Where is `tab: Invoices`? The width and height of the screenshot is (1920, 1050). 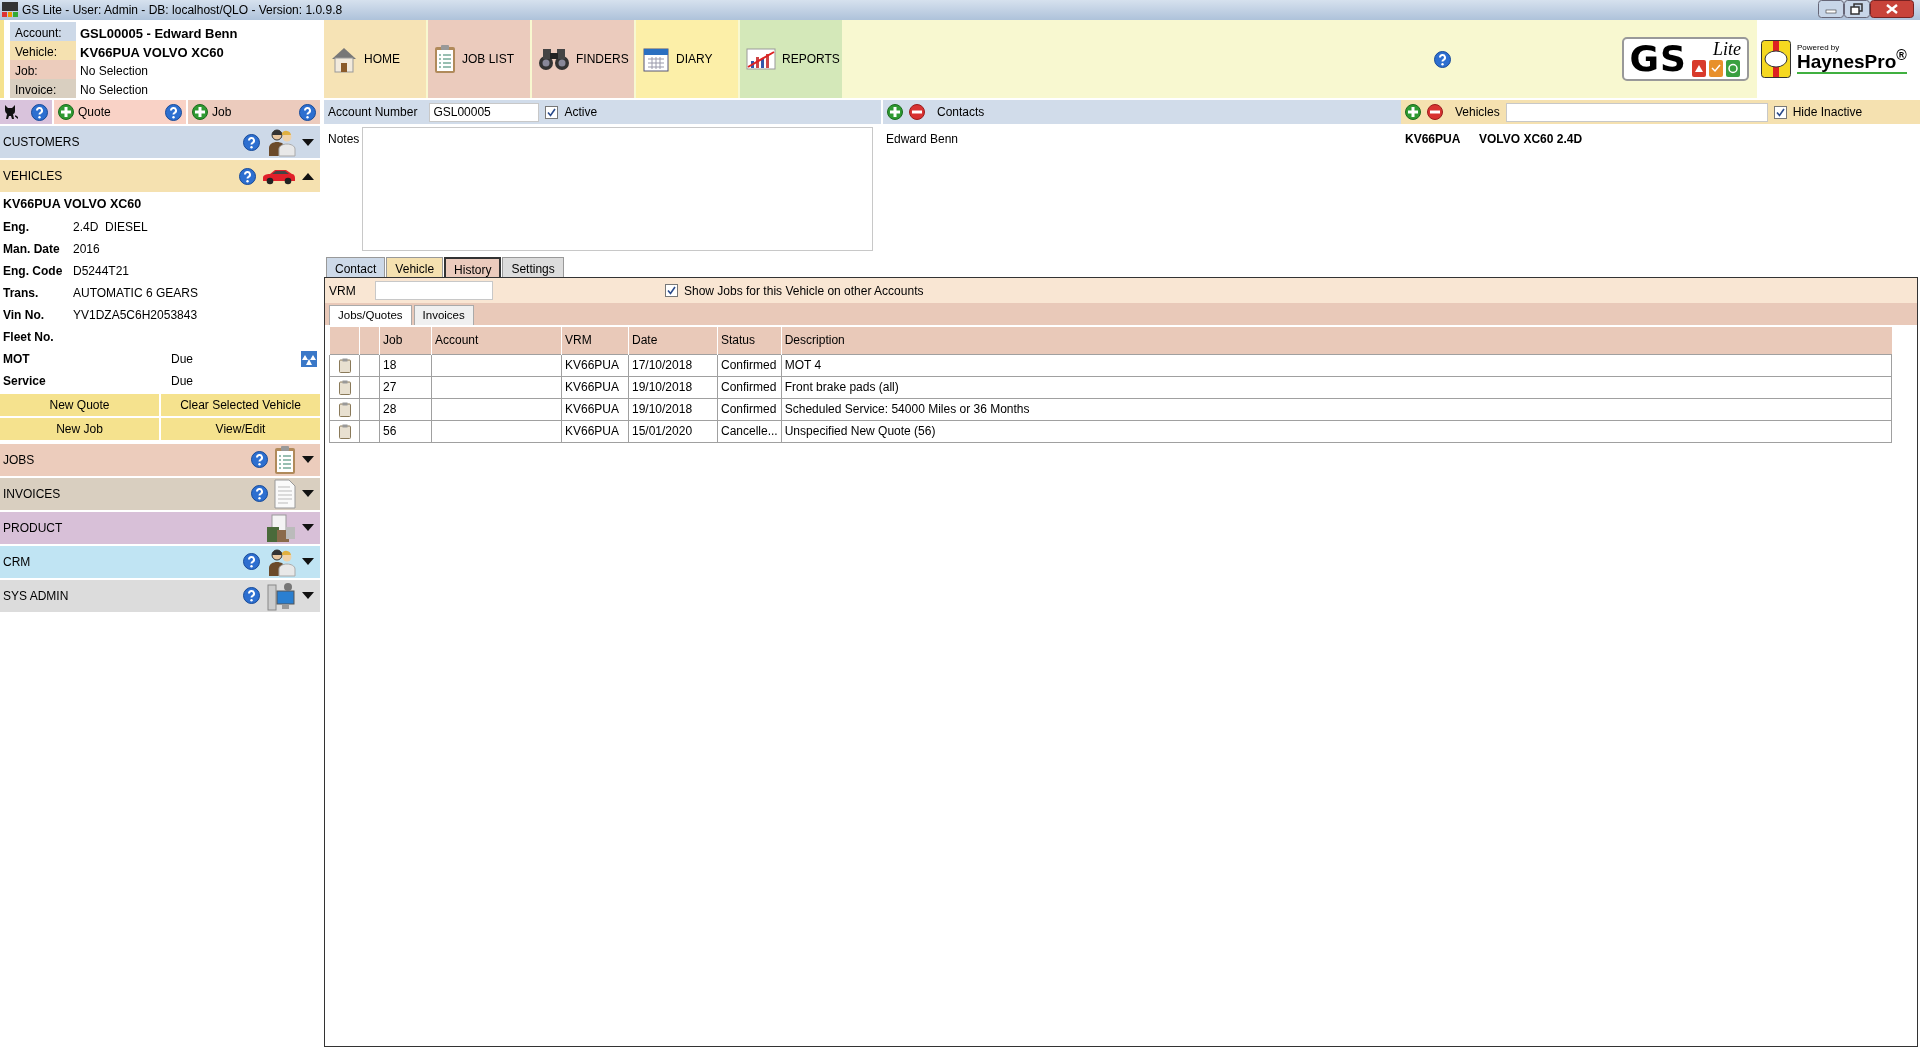
tab: Invoices is located at coordinates (443, 315).